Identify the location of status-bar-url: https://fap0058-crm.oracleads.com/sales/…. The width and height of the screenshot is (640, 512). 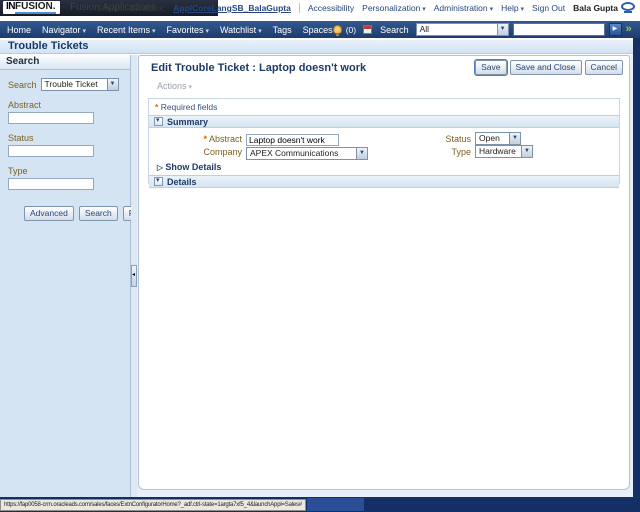
(153, 505).